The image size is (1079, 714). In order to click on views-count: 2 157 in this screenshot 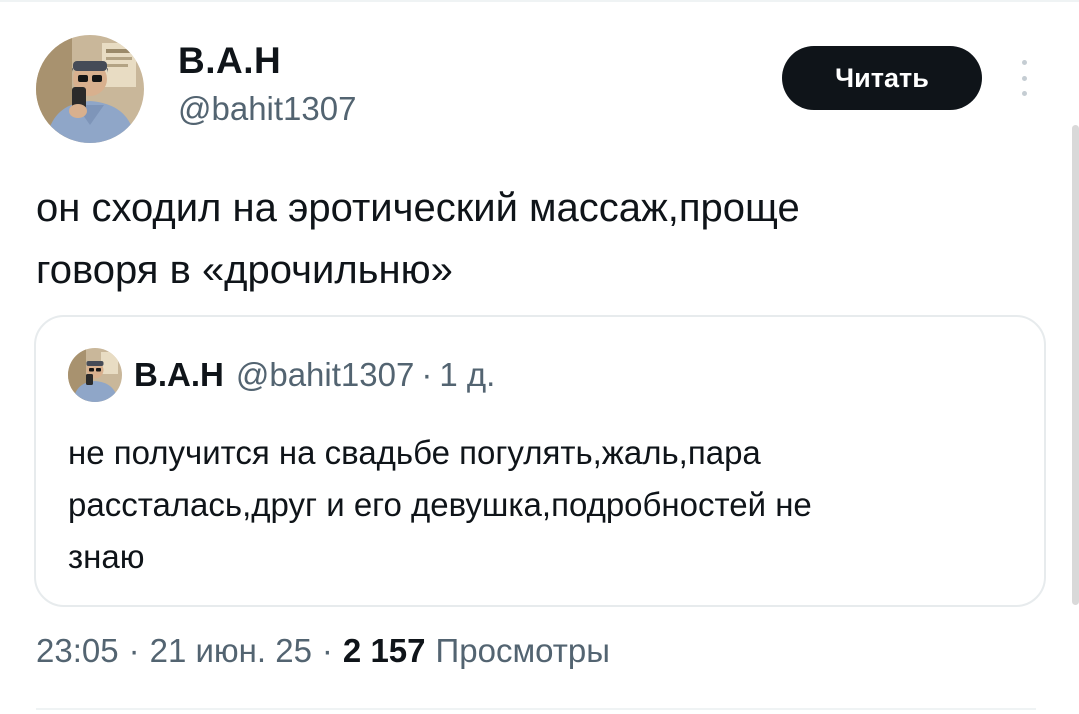, I will do `click(384, 650)`.